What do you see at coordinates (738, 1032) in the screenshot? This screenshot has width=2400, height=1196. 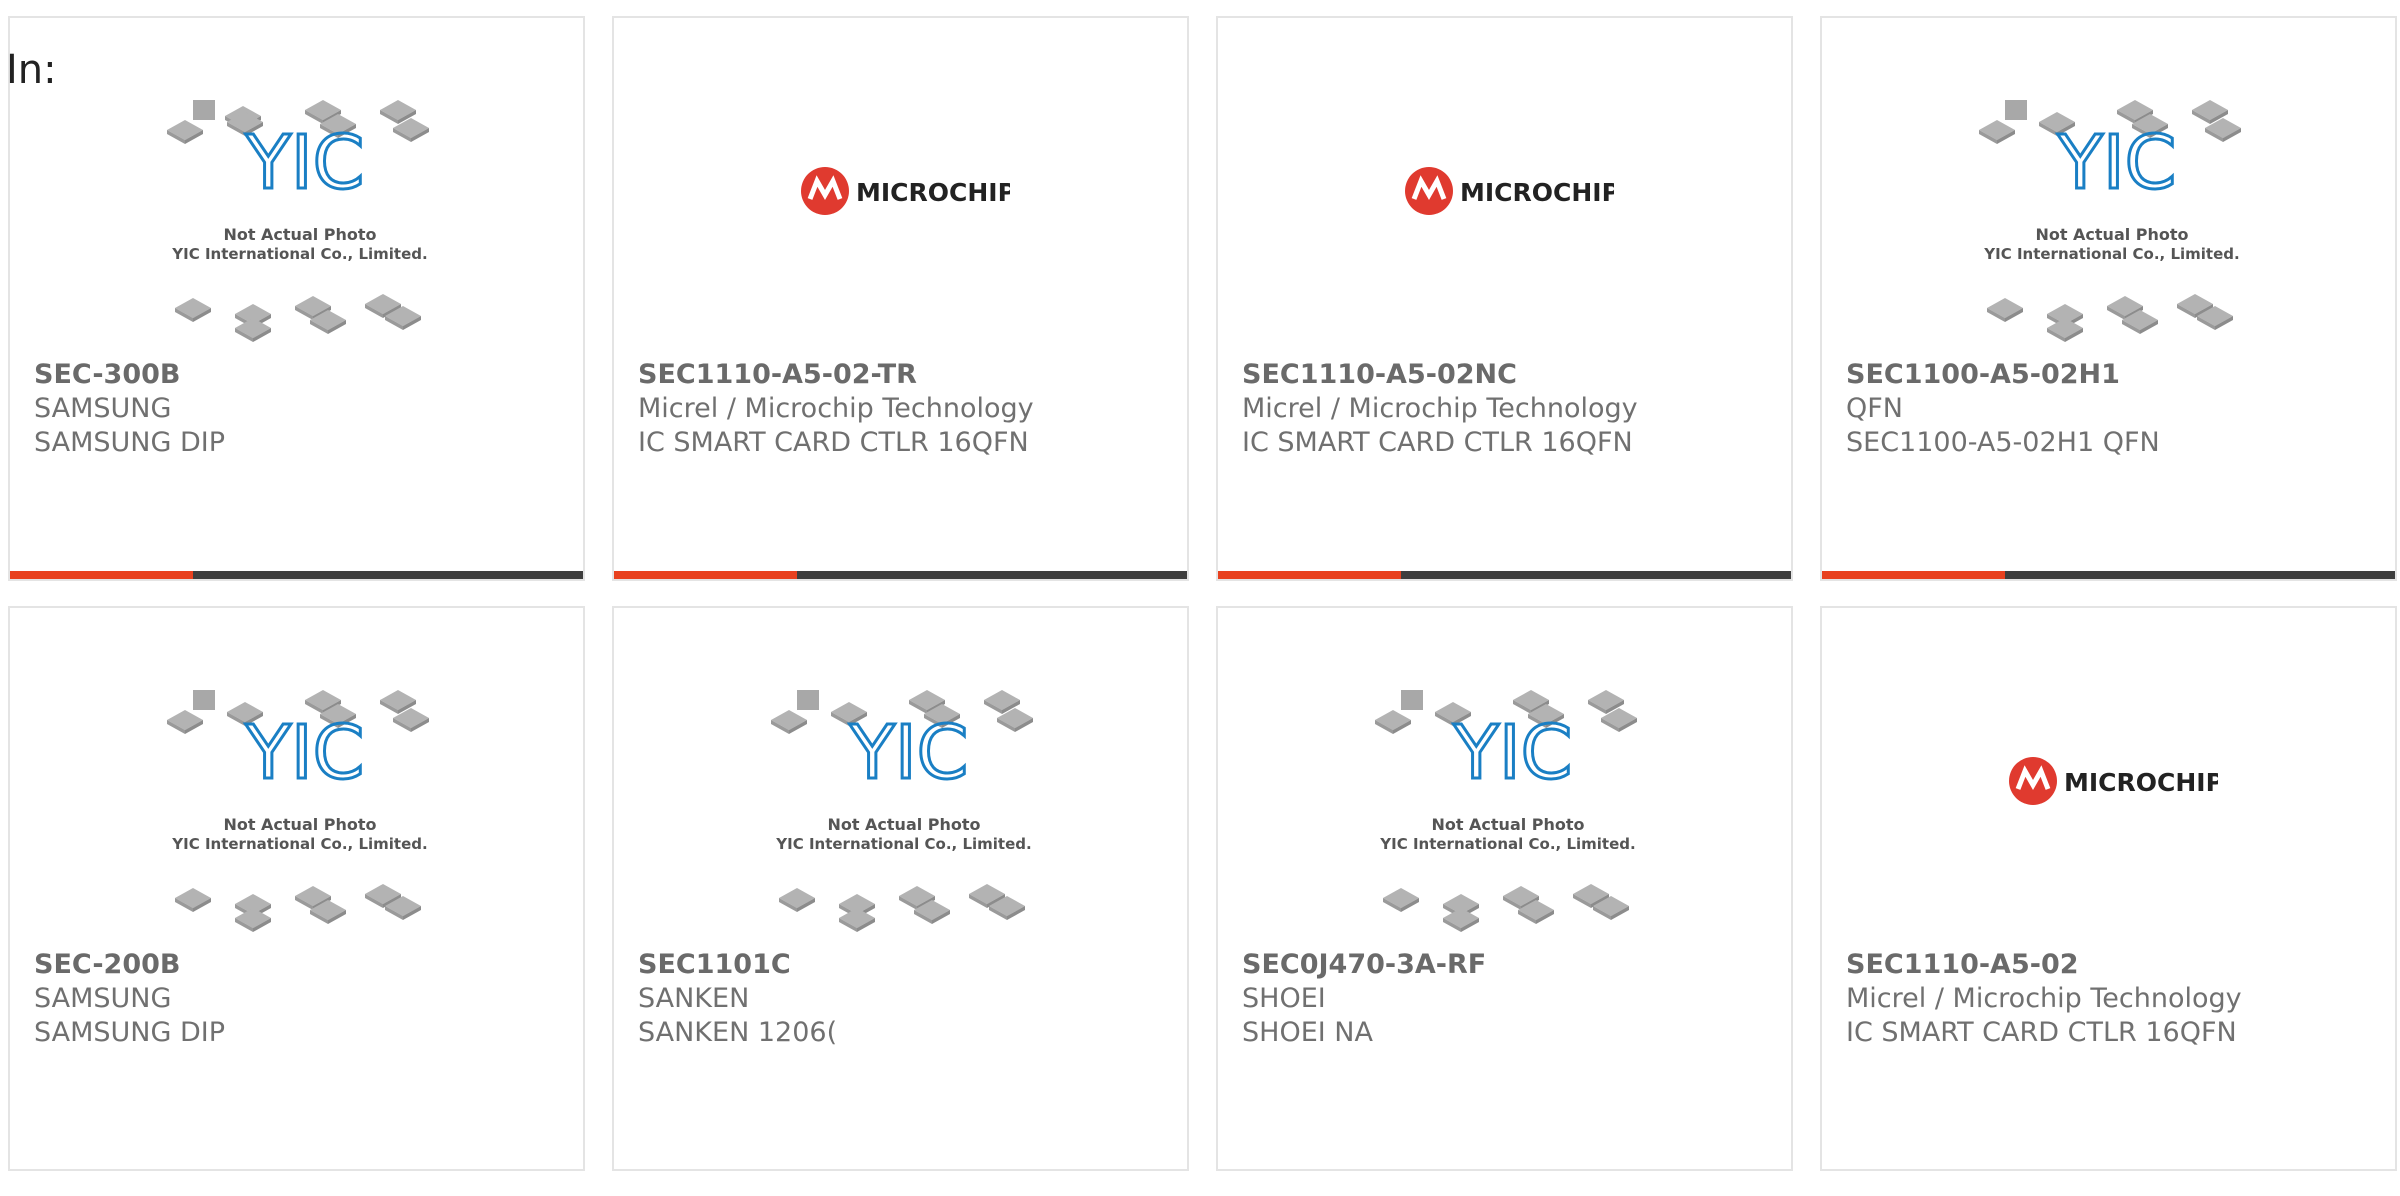 I see `description: SANKEN 1206(` at bounding box center [738, 1032].